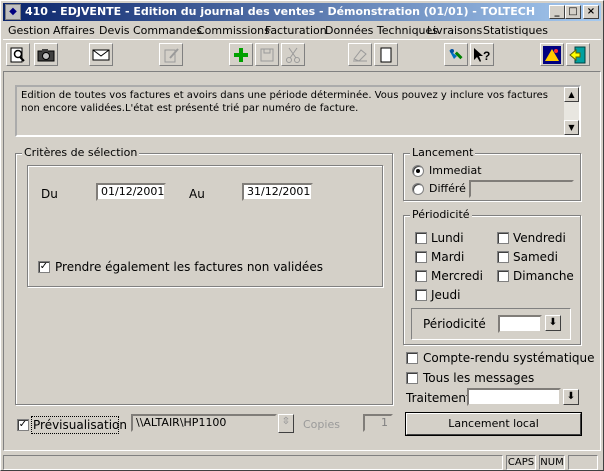  Describe the element at coordinates (447, 257) in the screenshot. I see `mardi-label: Mardi` at that location.